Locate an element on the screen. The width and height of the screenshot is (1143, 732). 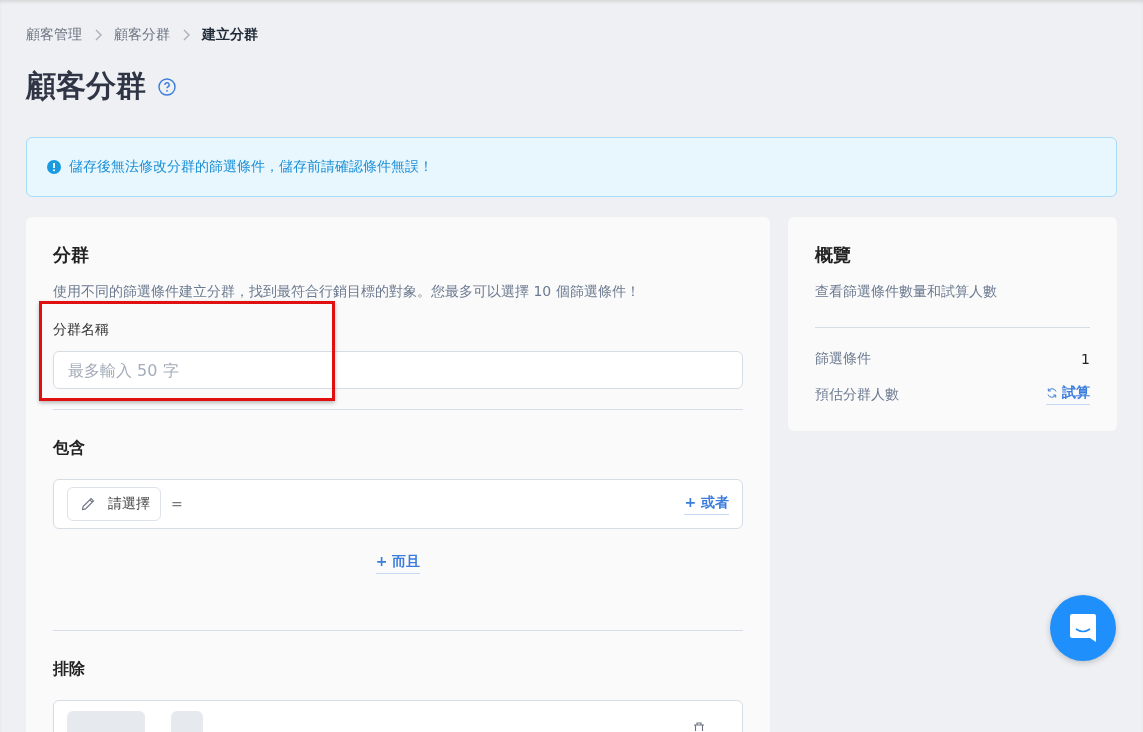
and-link: + 而且 is located at coordinates (398, 563).